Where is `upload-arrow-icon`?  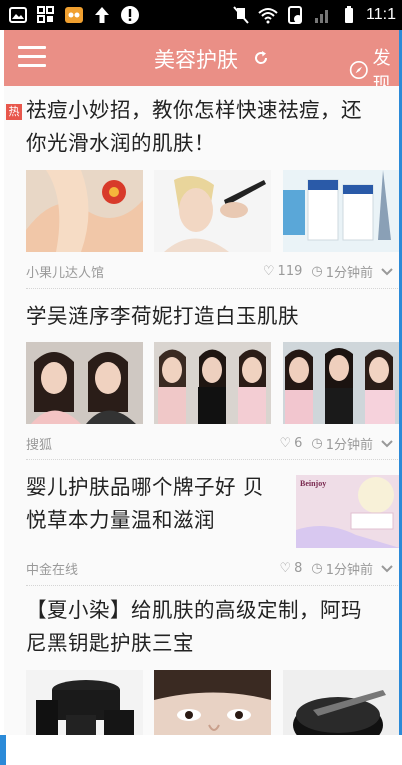 upload-arrow-icon is located at coordinates (102, 15).